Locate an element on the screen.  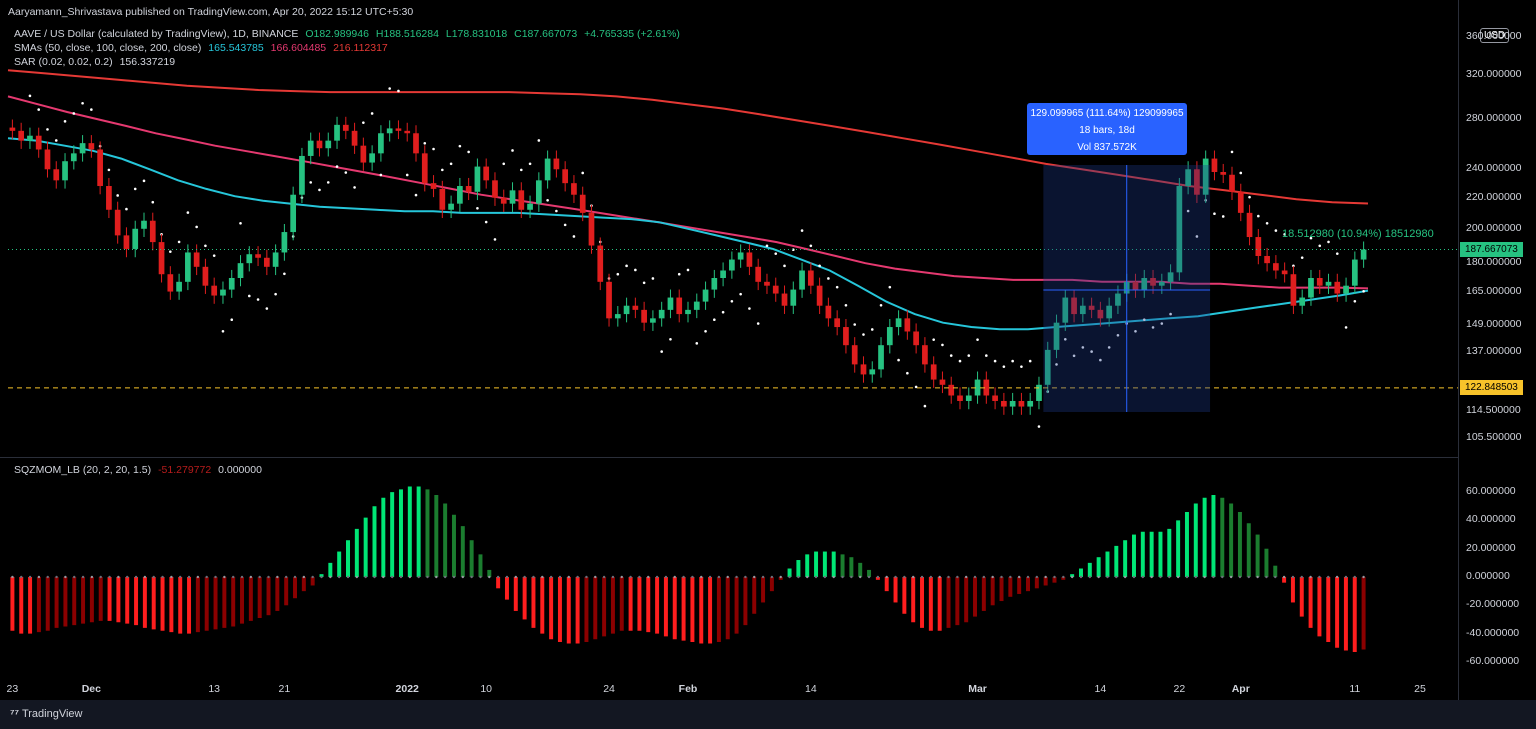
time-tick-label: Feb is located at coordinates (688, 689).